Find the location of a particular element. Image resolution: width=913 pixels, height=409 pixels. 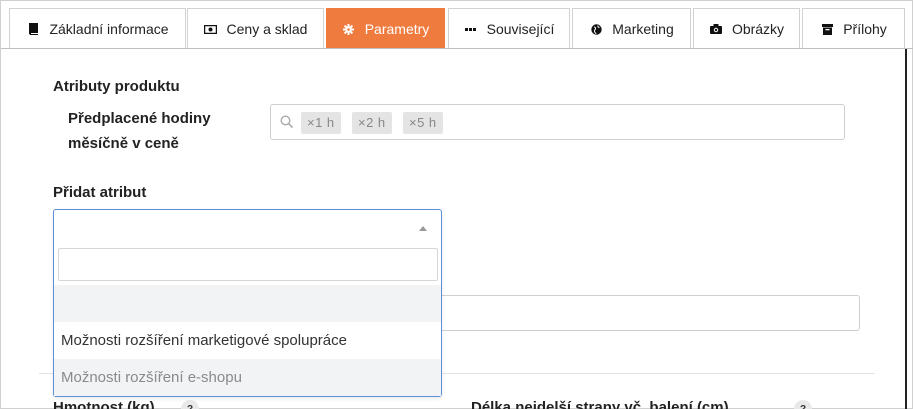

tab-prilohy: Přílohy is located at coordinates (853, 28).